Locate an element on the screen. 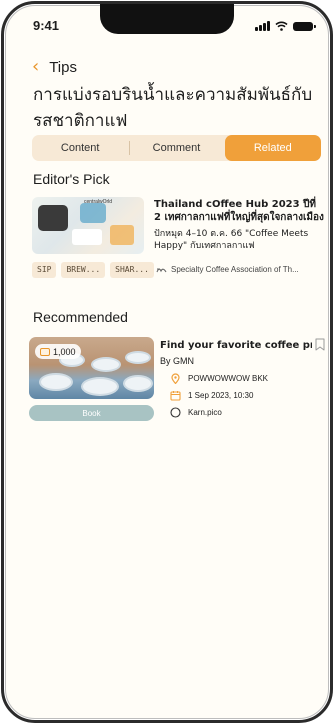 This screenshot has height=724, width=334. event-photo: 1,000 is located at coordinates (91, 368).